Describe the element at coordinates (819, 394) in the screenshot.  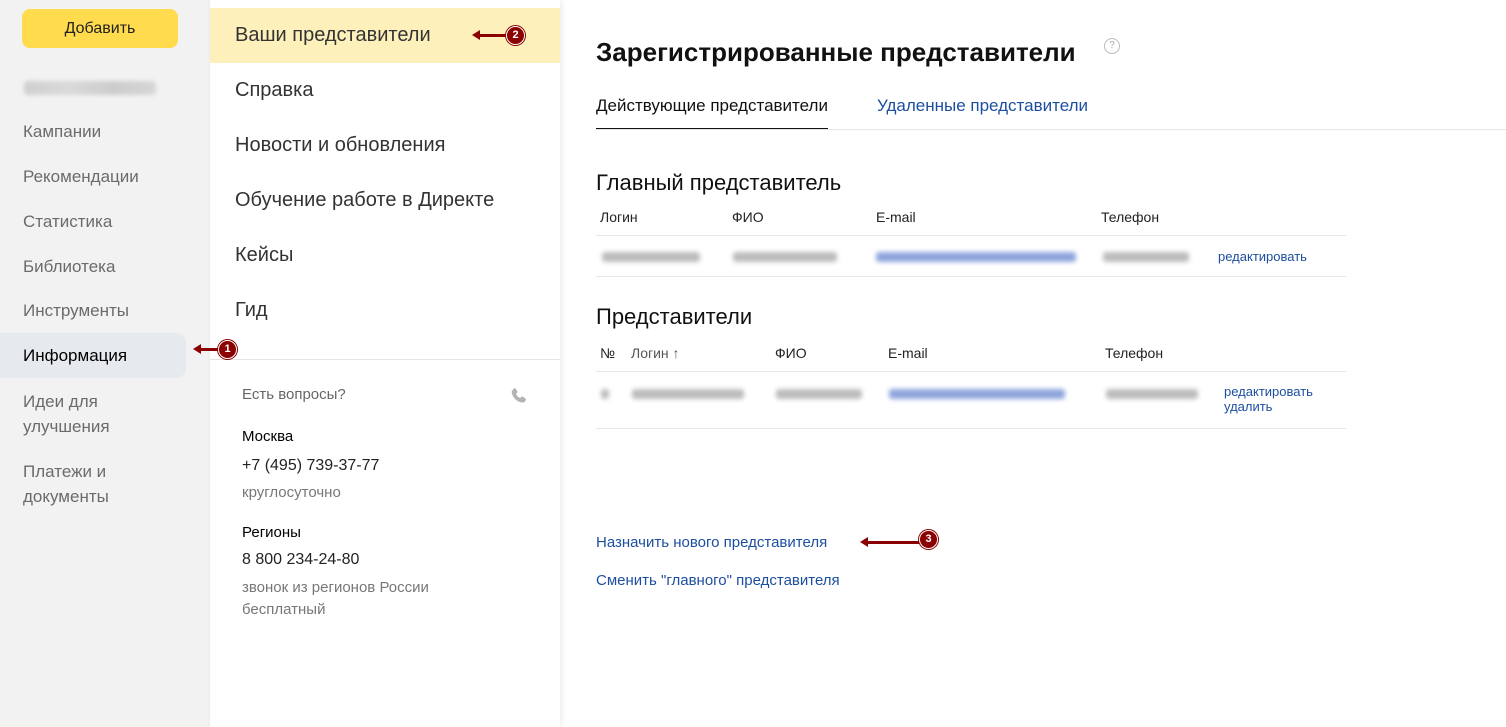
I see `reps-name-blurred` at that location.